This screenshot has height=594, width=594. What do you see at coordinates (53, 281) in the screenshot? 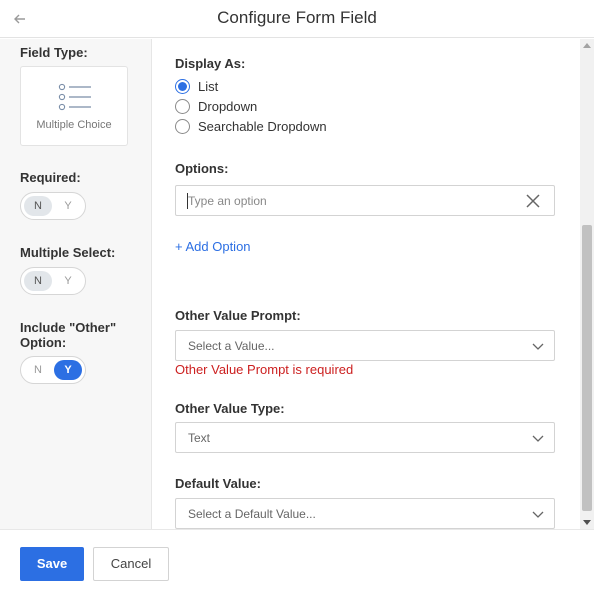
I see `multiple-select-toggle: N Y` at bounding box center [53, 281].